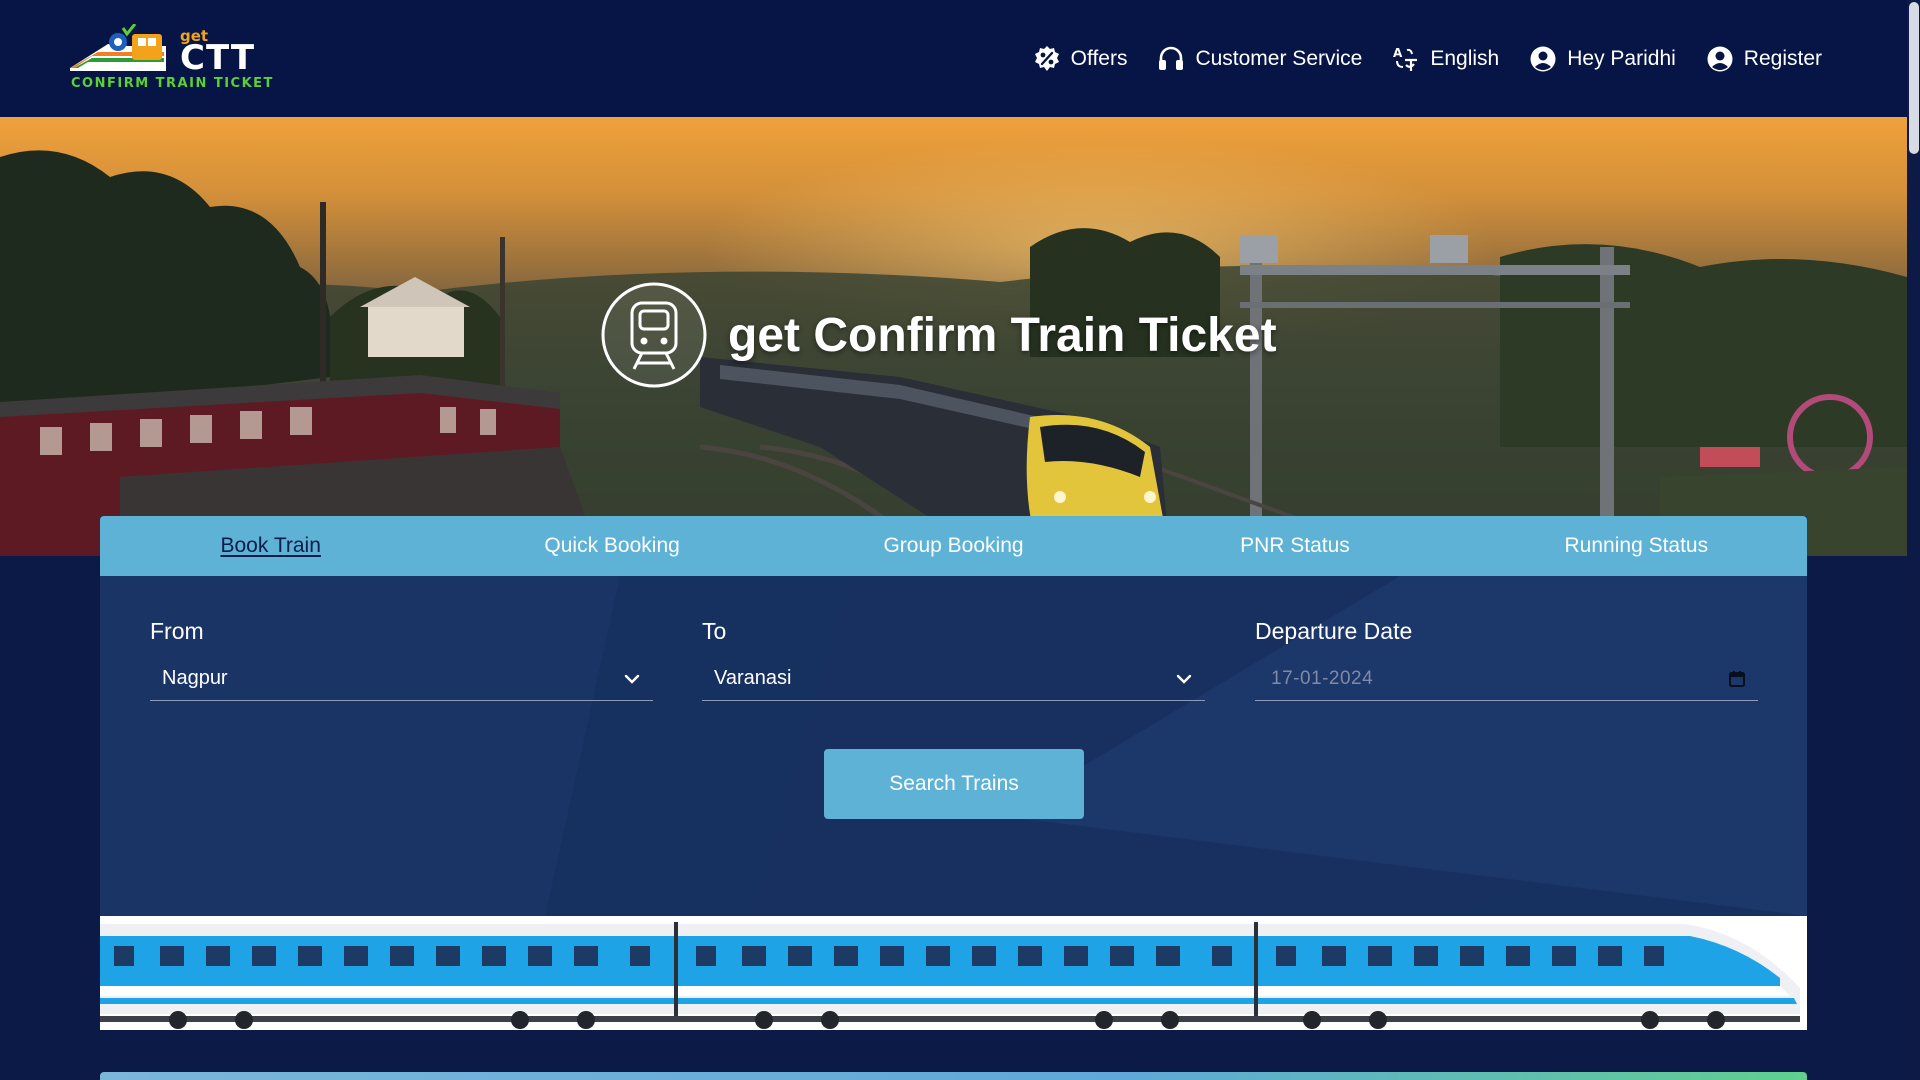  I want to click on hero-title: get Confirm Train Ticket, so click(1002, 335).